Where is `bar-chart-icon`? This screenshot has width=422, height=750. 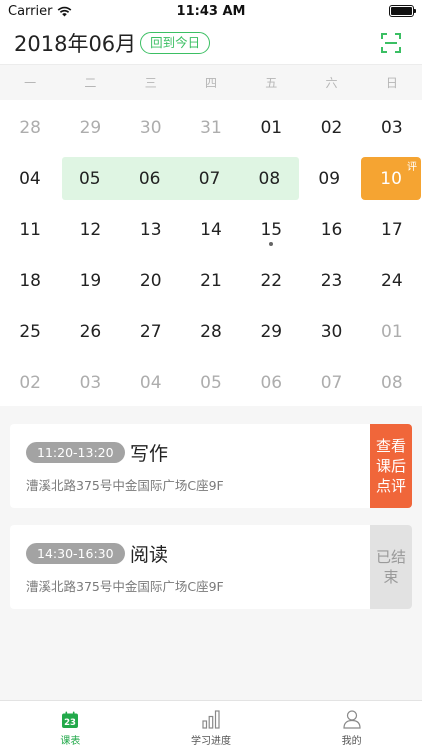
bar-chart-icon is located at coordinates (211, 719).